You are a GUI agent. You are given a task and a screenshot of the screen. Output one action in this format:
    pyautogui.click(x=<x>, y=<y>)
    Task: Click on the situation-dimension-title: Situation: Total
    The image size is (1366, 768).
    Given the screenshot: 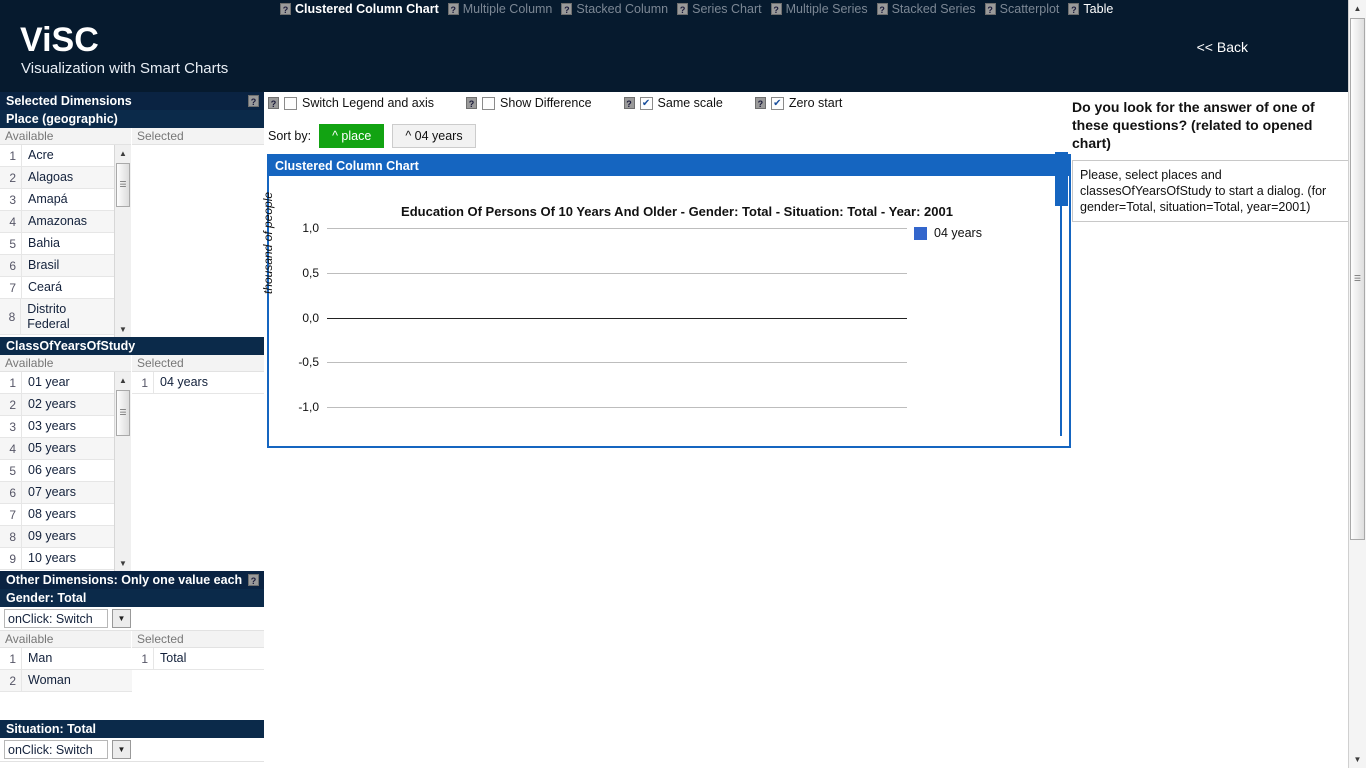 What is the action you would take?
    pyautogui.click(x=132, y=729)
    